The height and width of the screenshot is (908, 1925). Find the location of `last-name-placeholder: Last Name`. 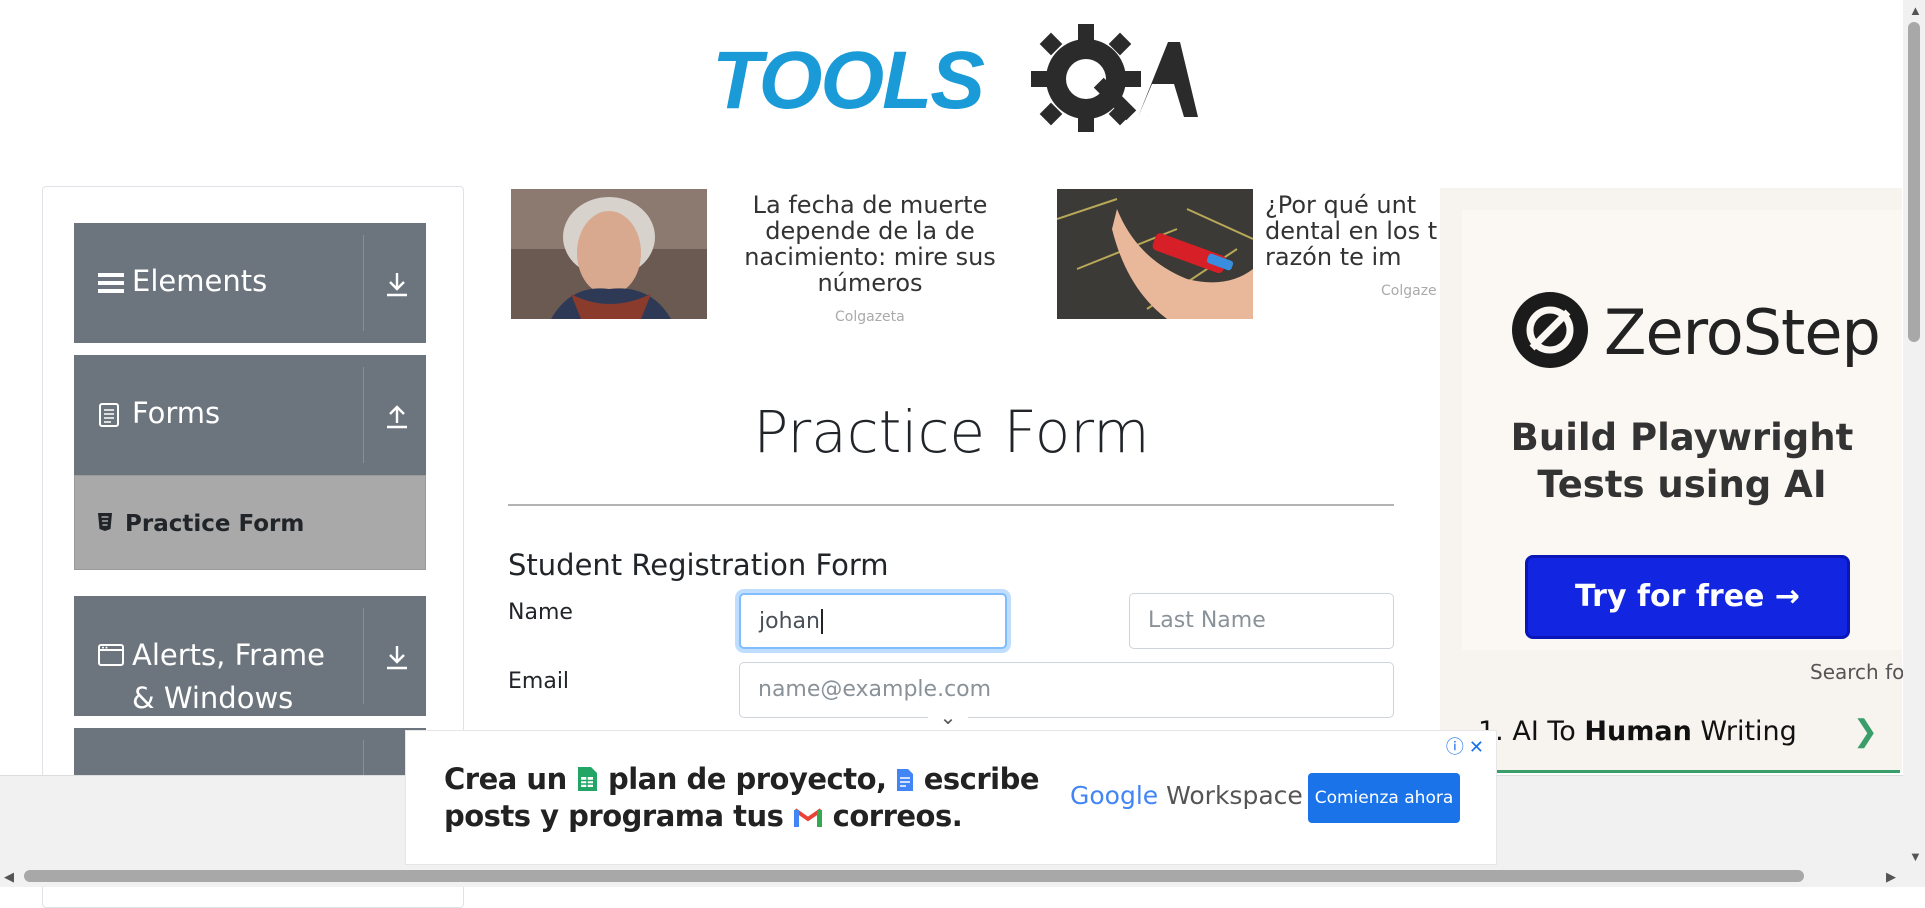

last-name-placeholder: Last Name is located at coordinates (1207, 620).